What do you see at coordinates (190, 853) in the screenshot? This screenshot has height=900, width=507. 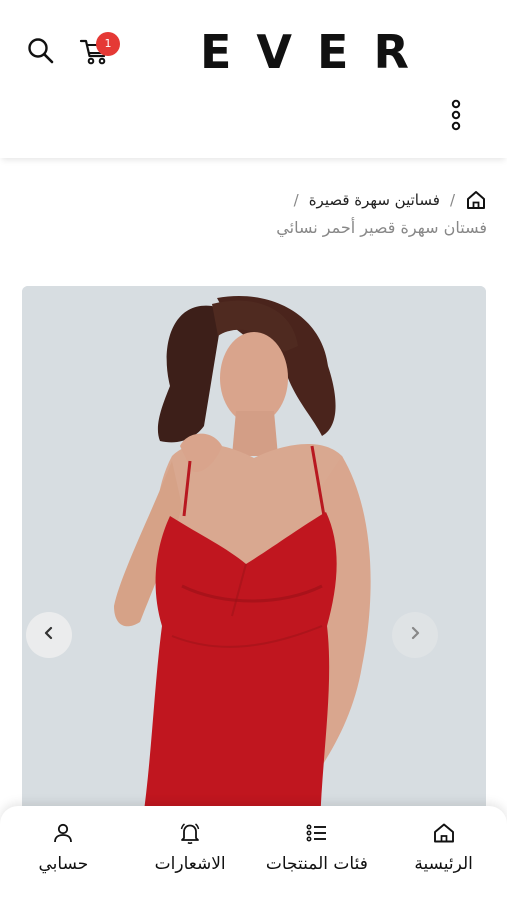 I see `nav-item-notifications: الاشعارات` at bounding box center [190, 853].